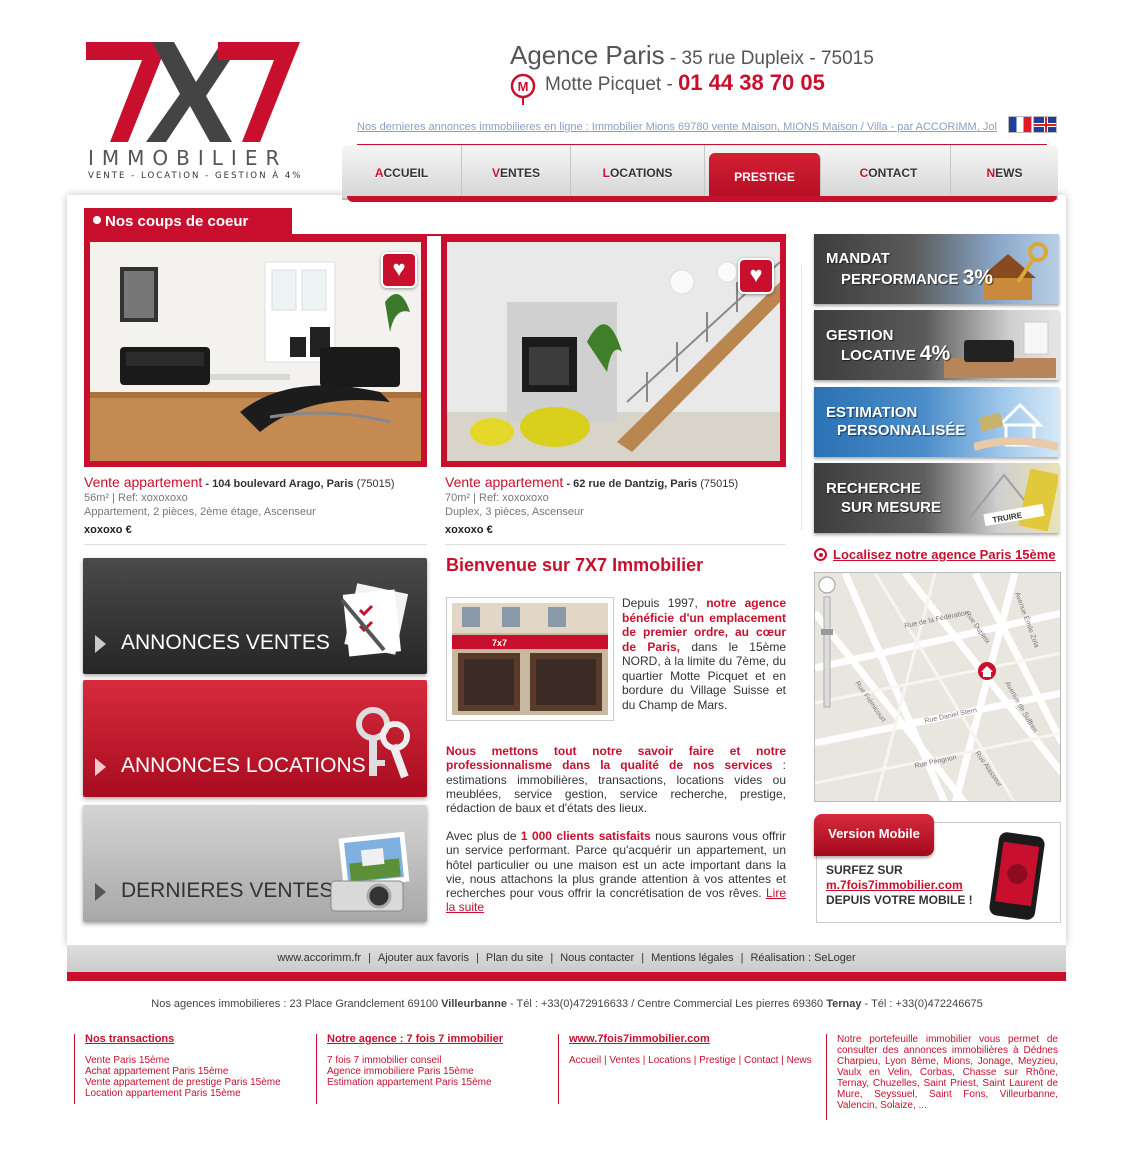  What do you see at coordinates (566, 976) in the screenshot?
I see `footer-red-band` at bounding box center [566, 976].